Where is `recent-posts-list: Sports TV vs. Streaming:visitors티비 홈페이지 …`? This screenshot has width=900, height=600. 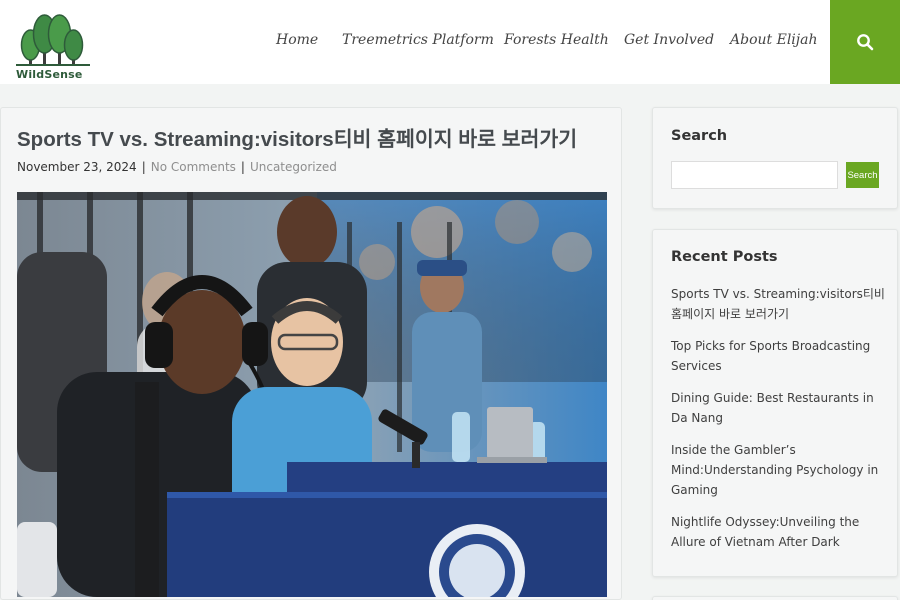
recent-posts-list: Sports TV vs. Streaming:visitors티비 홈페이지 … is located at coordinates (779, 424).